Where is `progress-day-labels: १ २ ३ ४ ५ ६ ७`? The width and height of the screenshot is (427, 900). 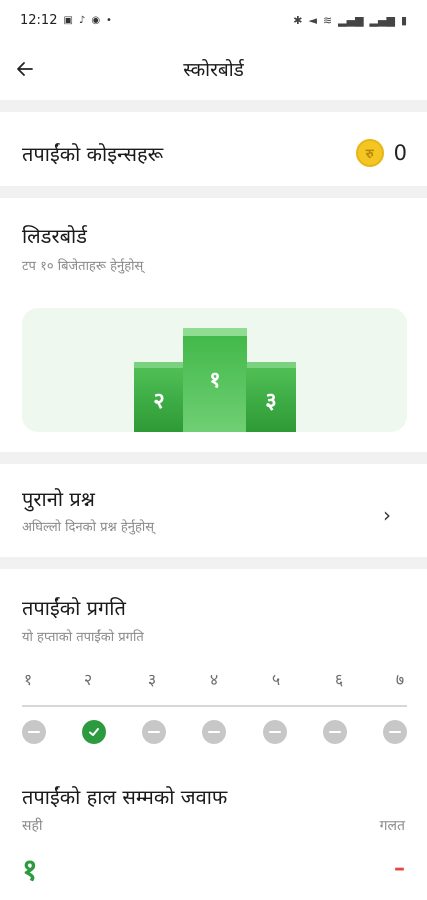 progress-day-labels: १ २ ३ ४ ५ ६ ७ is located at coordinates (214, 683).